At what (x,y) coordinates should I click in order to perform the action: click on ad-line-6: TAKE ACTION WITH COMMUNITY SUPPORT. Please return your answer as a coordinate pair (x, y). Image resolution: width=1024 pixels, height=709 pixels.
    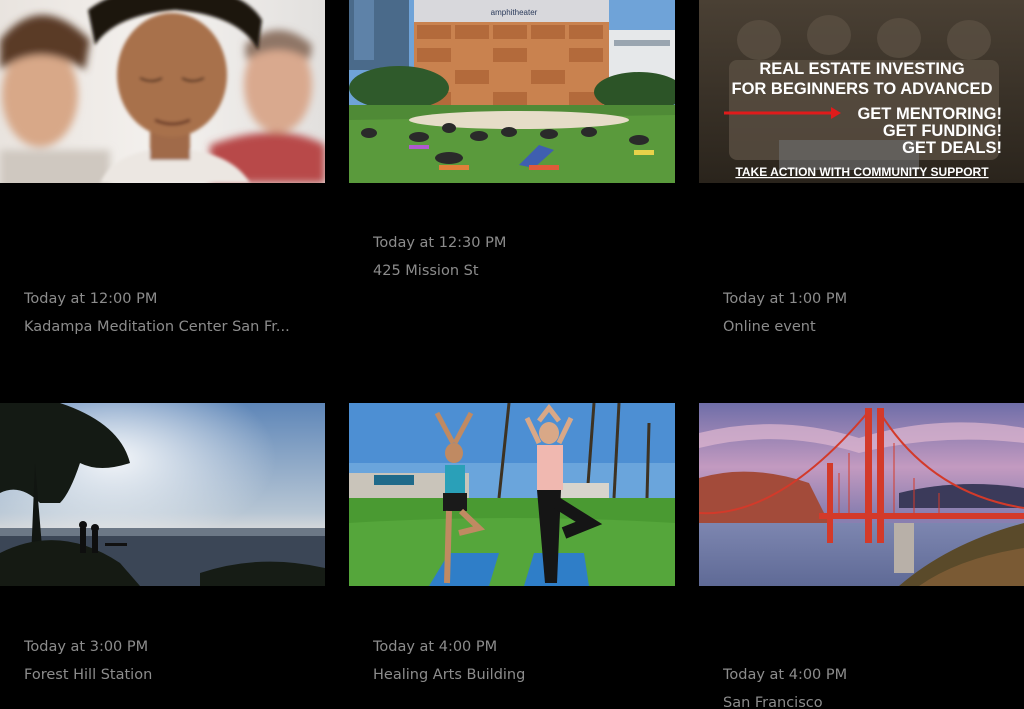
    Looking at the image, I should click on (862, 172).